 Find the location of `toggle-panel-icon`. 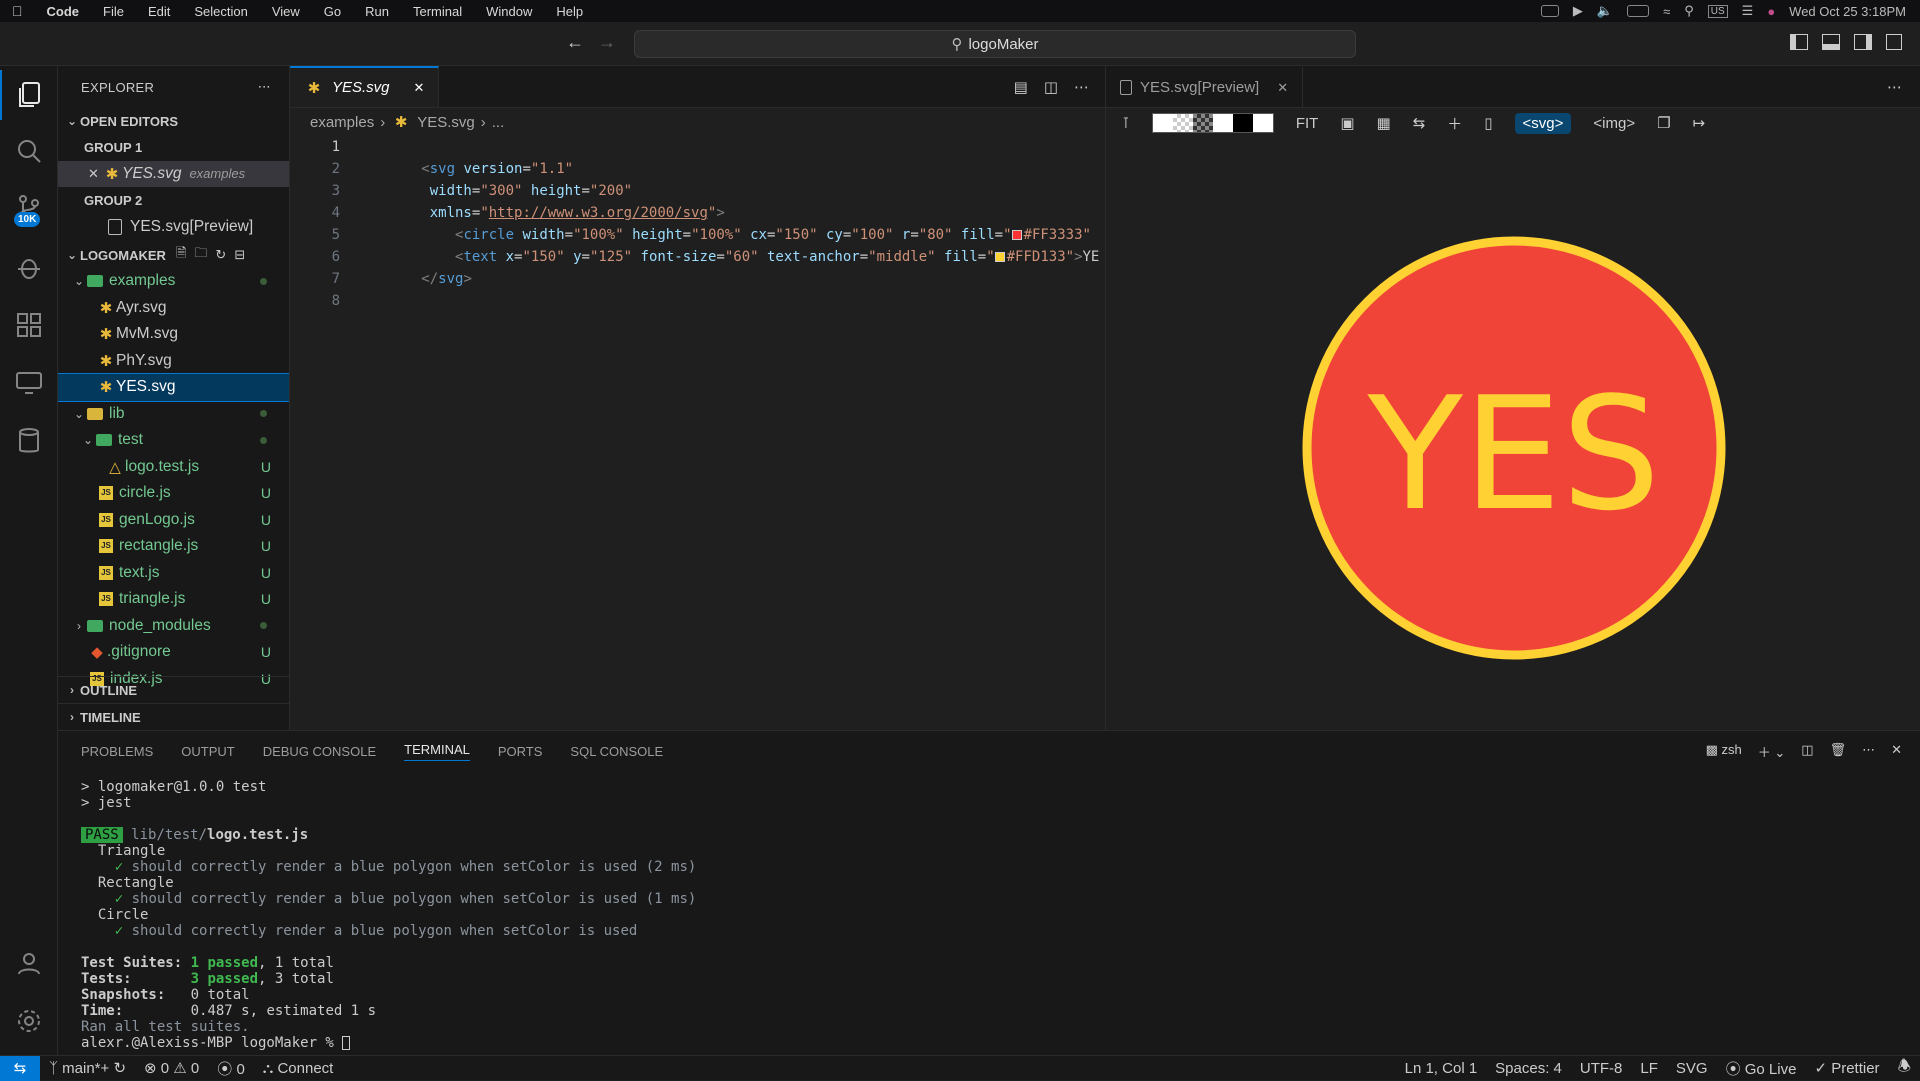

toggle-panel-icon is located at coordinates (1831, 42).